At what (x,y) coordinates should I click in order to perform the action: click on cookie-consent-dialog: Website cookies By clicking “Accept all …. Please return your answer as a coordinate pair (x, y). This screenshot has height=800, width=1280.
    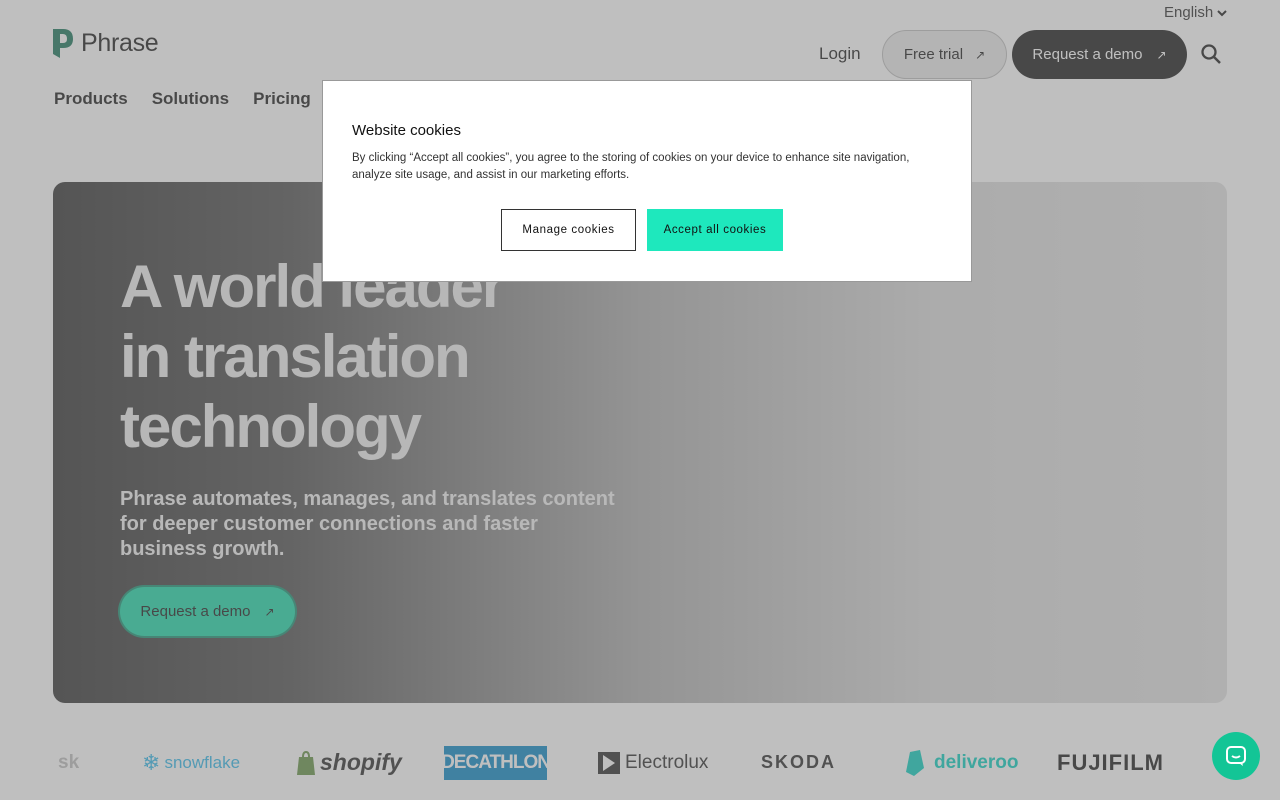
    Looking at the image, I should click on (647, 181).